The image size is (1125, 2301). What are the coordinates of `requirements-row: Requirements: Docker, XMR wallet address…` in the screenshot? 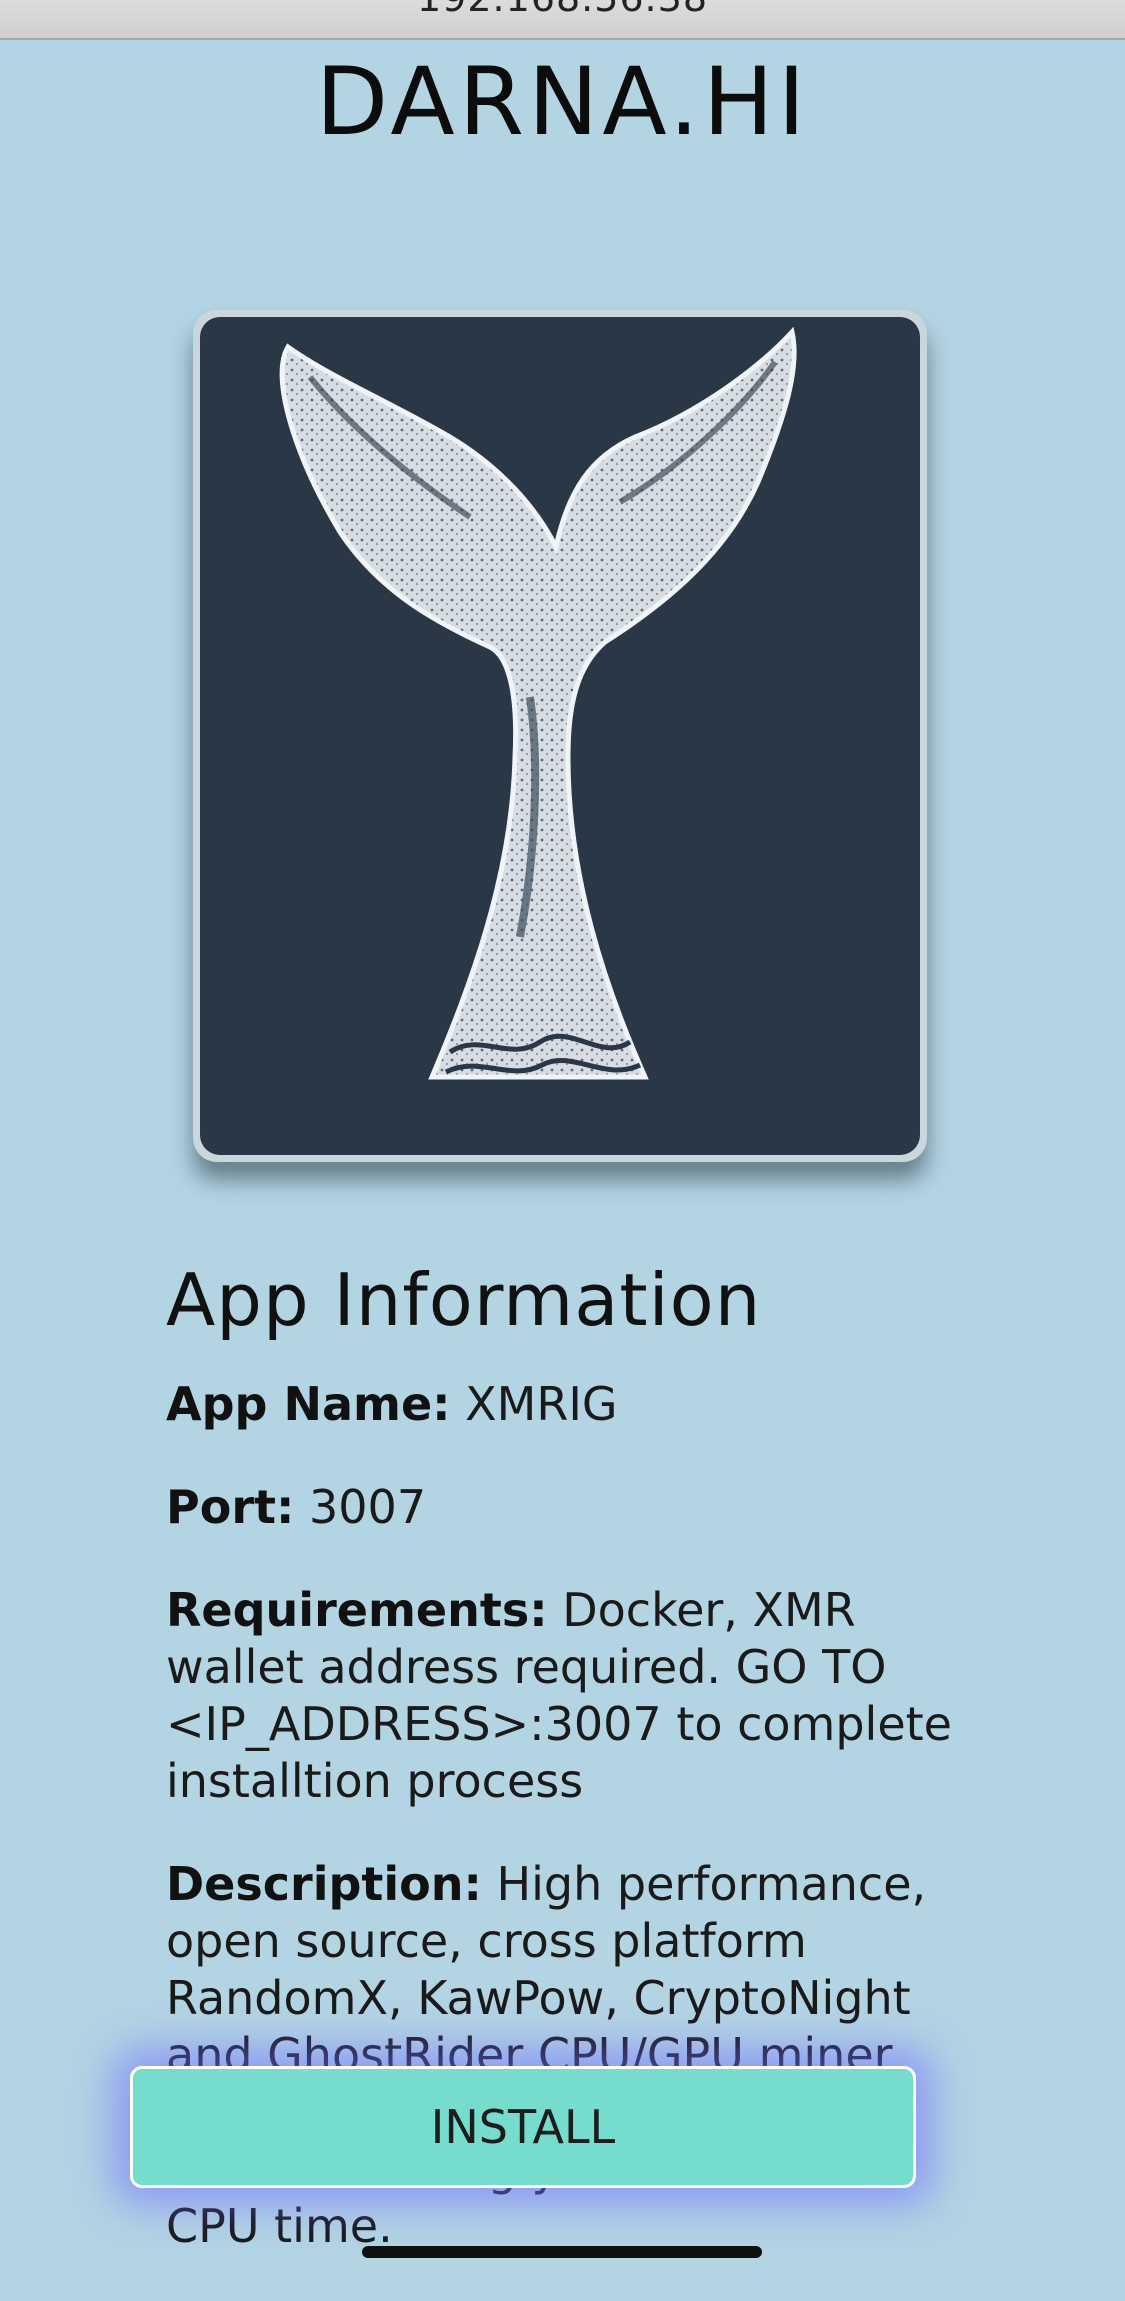 It's located at (566, 1696).